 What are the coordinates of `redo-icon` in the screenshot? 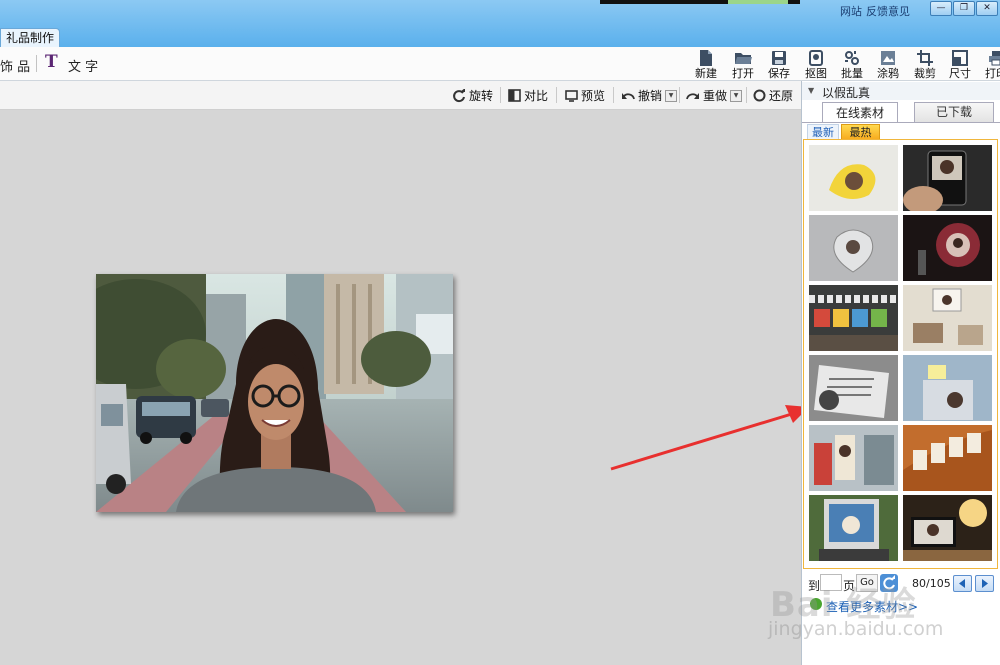 It's located at (692, 95).